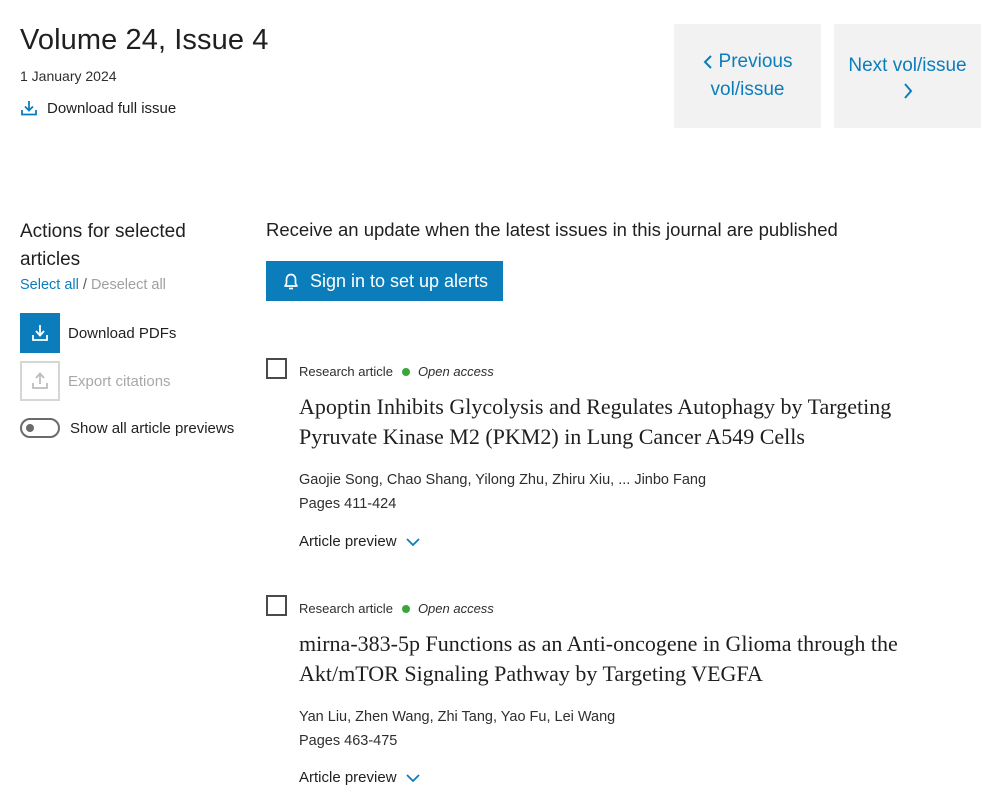  I want to click on export-citations-label: Export citations, so click(119, 381).